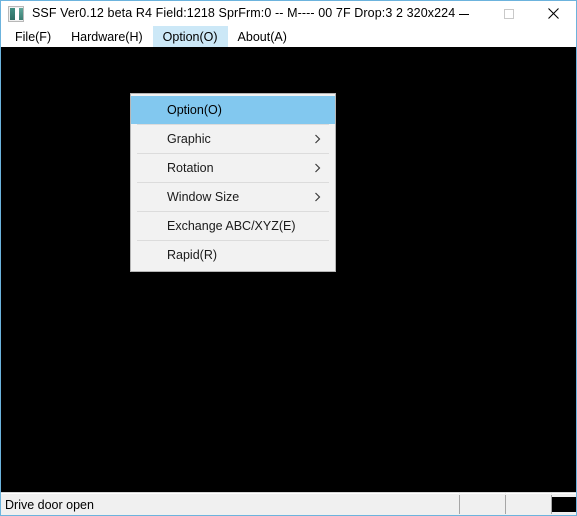  I want to click on menu-item-window-size-label: Window Size, so click(203, 197).